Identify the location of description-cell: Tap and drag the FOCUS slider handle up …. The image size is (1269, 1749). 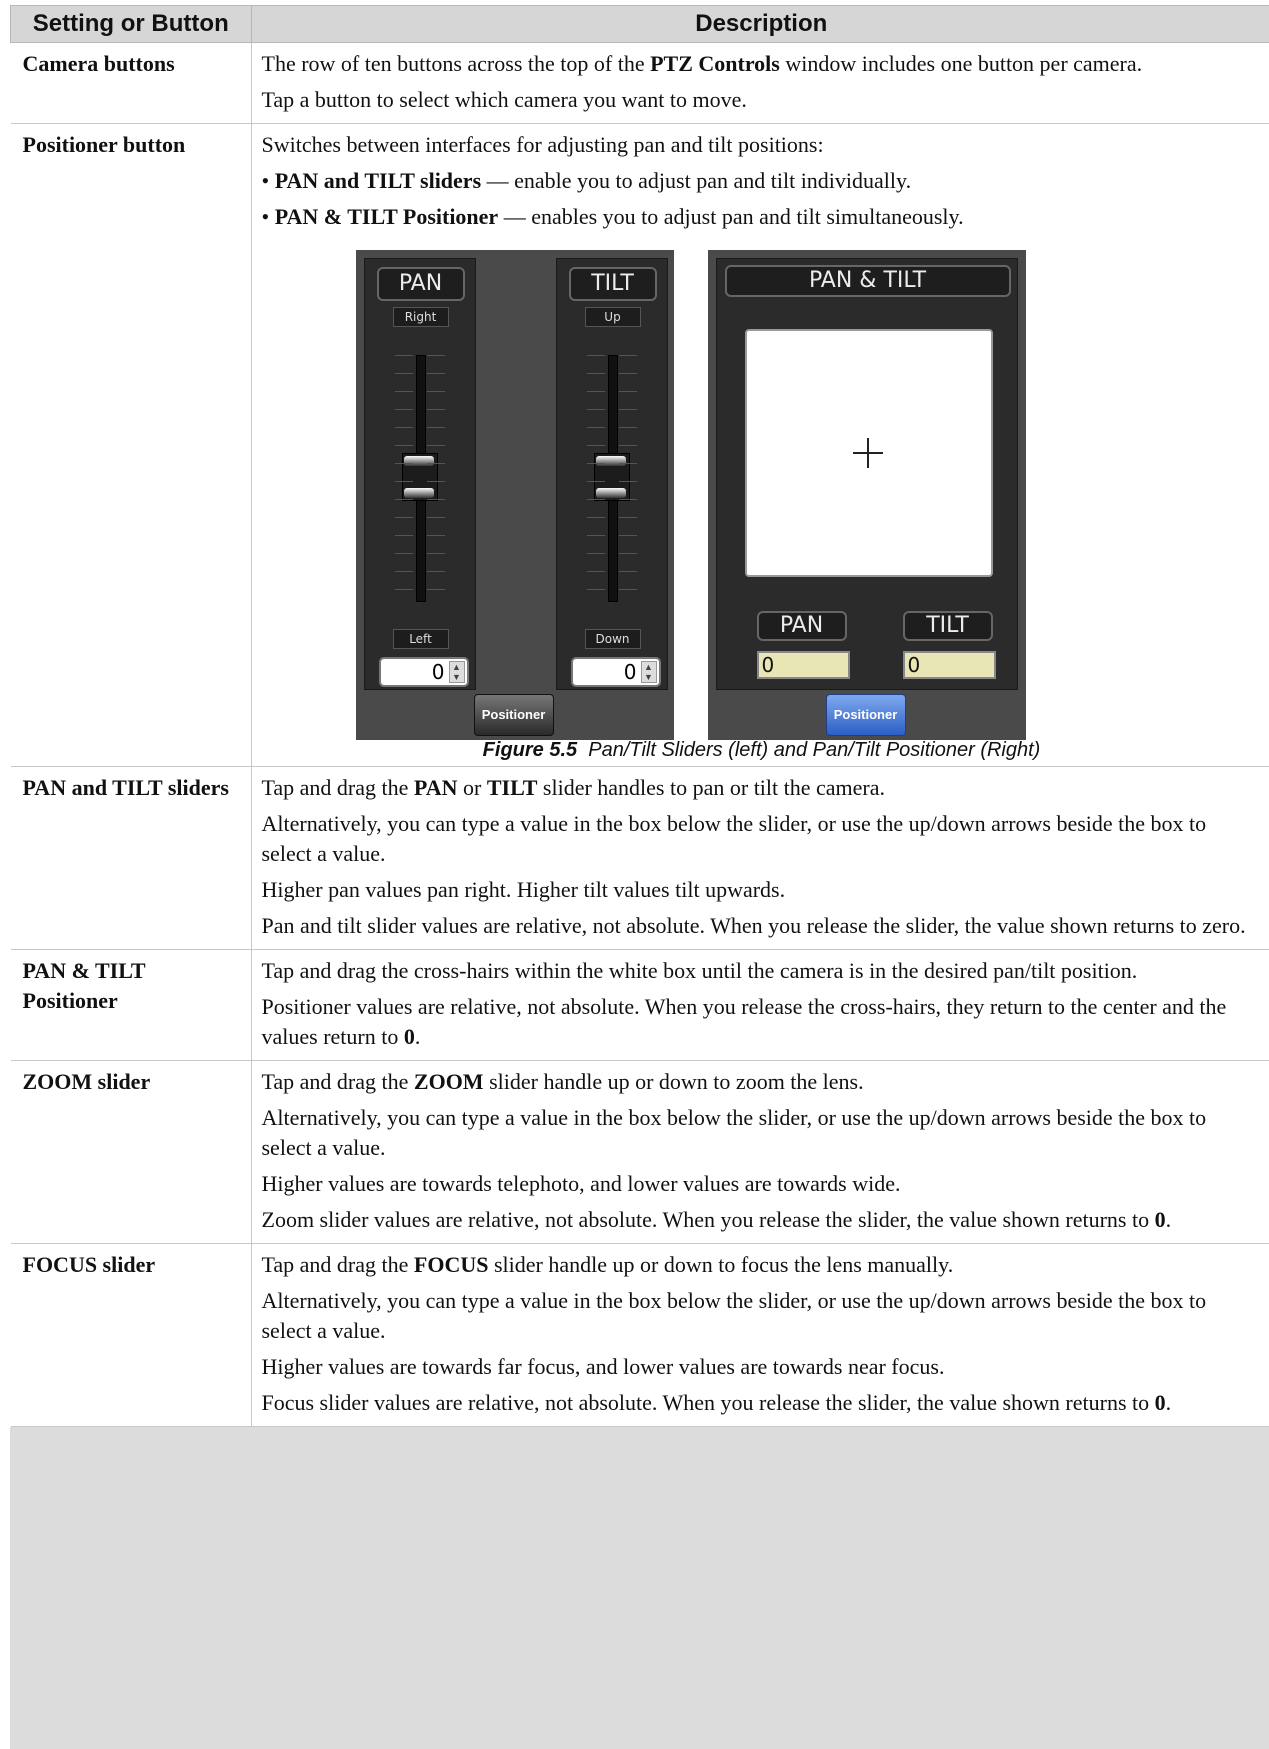
(759, 1335).